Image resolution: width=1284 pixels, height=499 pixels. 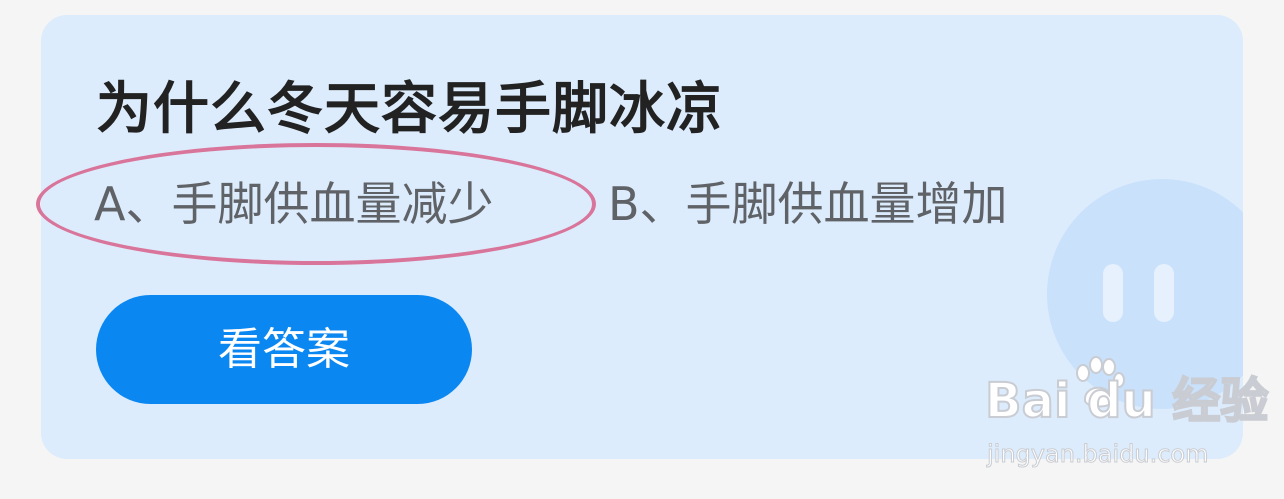 I want to click on view-answer-button: 看答案, so click(x=284, y=349).